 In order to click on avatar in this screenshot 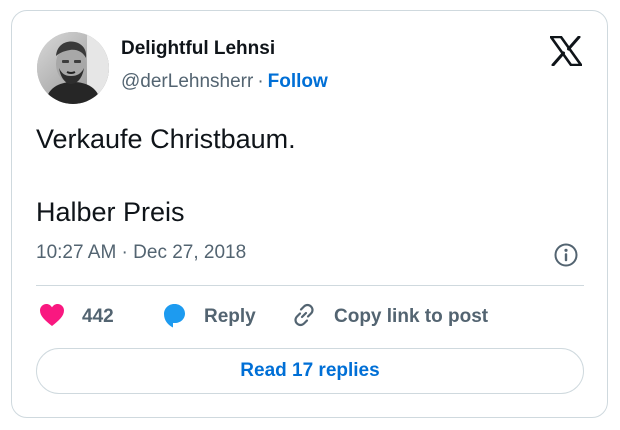, I will do `click(73, 68)`.